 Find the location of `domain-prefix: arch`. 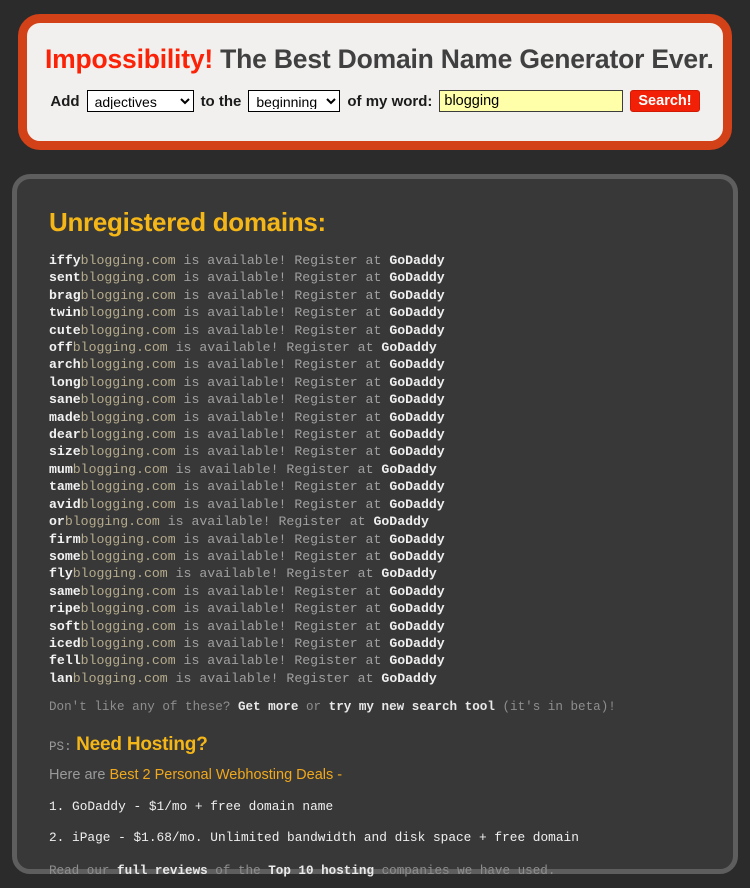

domain-prefix: arch is located at coordinates (65, 365).